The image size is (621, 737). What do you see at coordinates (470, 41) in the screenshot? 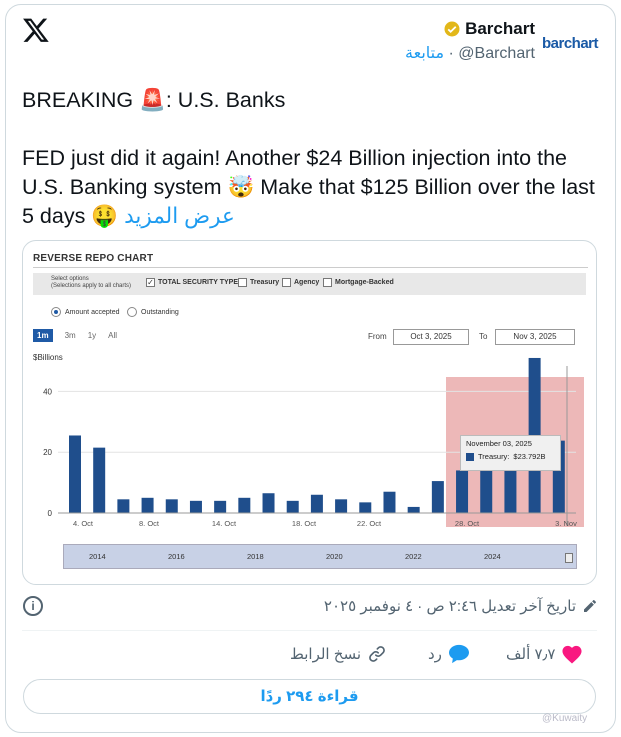
I see `author-block: Barchart متابعة · @Barchart` at bounding box center [470, 41].